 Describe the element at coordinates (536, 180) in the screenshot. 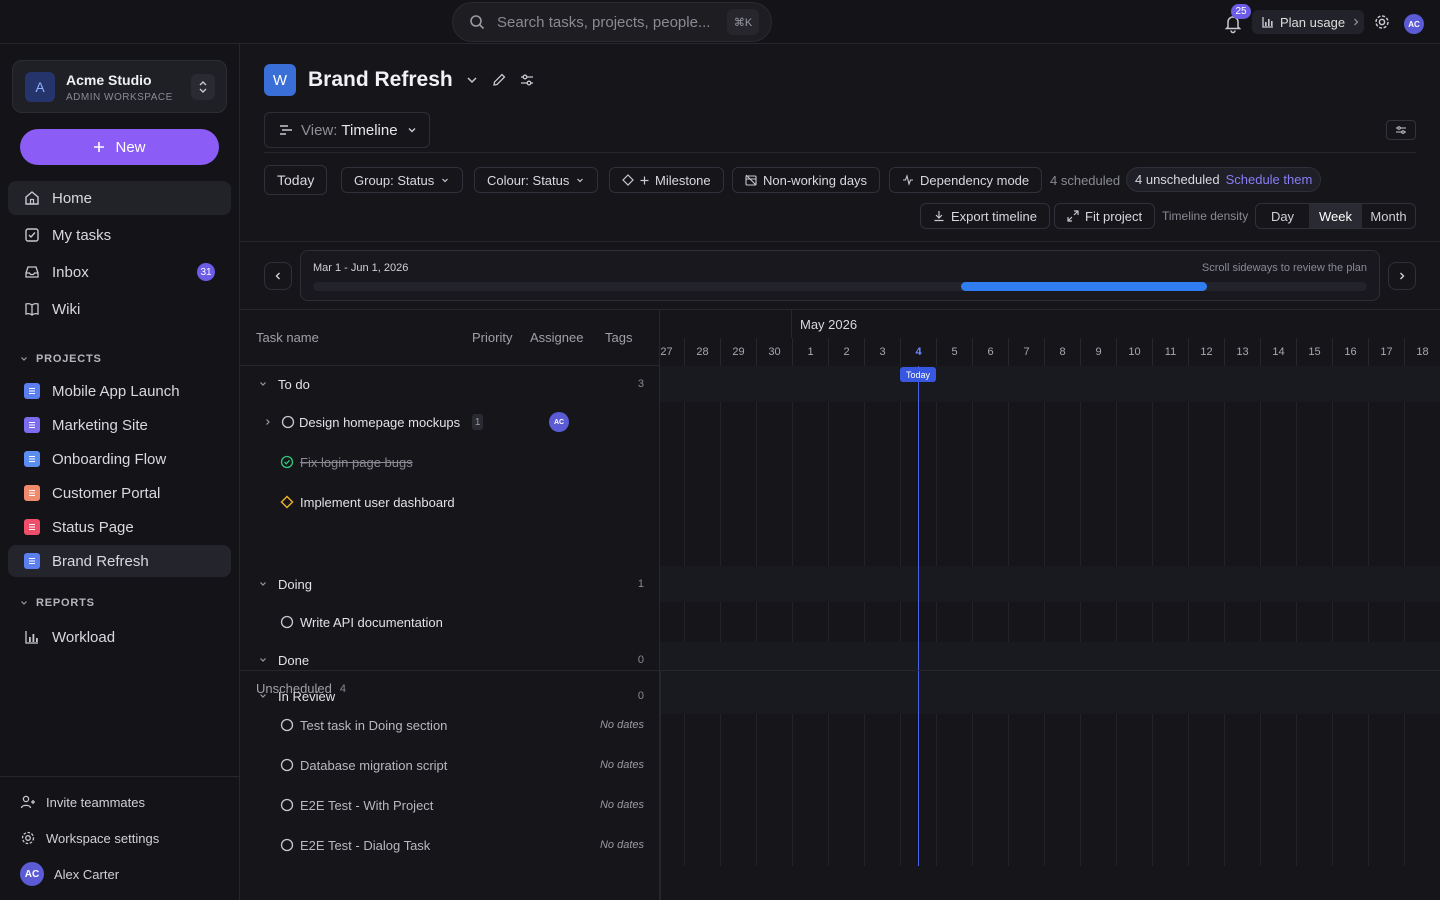

I see `colour-by-select: Colour: Status` at that location.